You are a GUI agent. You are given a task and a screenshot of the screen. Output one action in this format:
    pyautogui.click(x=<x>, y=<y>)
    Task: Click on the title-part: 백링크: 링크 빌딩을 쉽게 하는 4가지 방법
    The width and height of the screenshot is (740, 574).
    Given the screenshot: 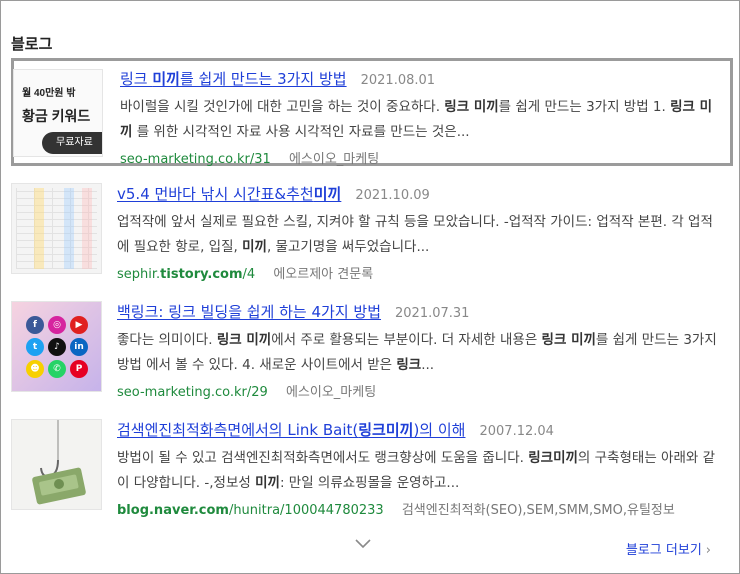 What is the action you would take?
    pyautogui.click(x=249, y=312)
    